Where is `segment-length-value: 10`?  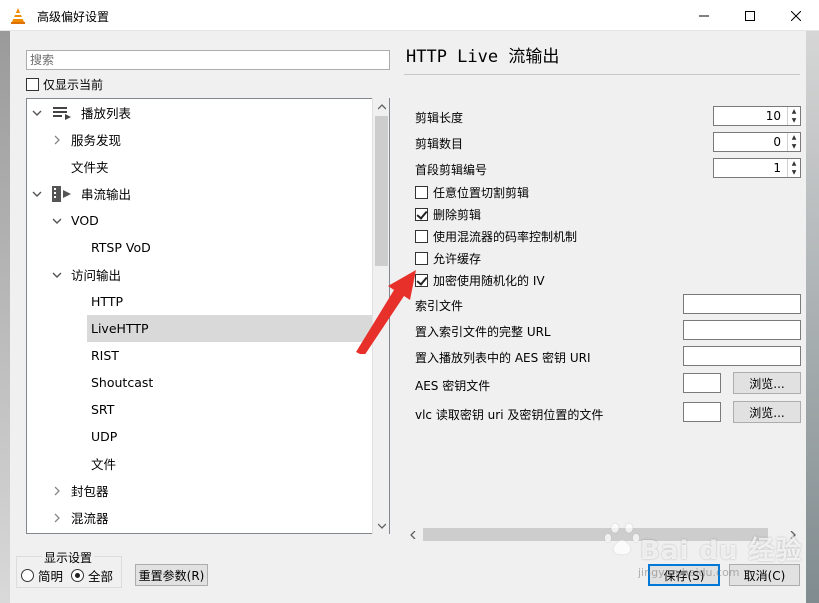
segment-length-value: 10 is located at coordinates (773, 116).